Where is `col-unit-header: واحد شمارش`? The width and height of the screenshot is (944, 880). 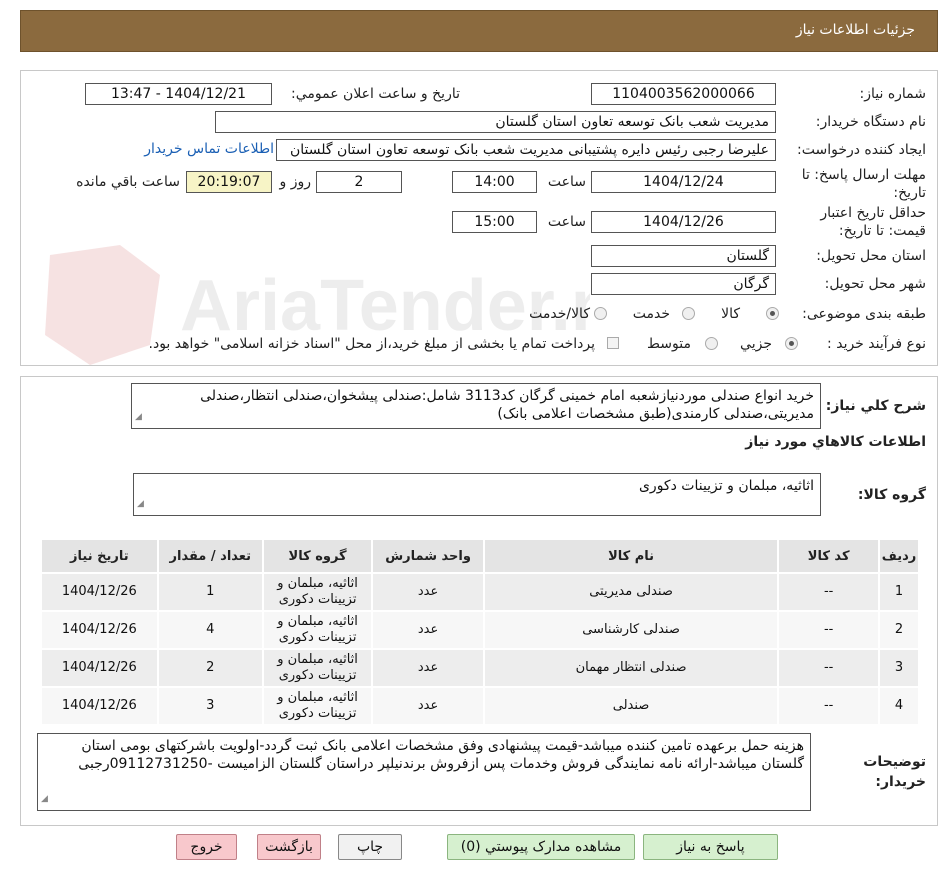
col-unit-header: واحد شمارش is located at coordinates (428, 556).